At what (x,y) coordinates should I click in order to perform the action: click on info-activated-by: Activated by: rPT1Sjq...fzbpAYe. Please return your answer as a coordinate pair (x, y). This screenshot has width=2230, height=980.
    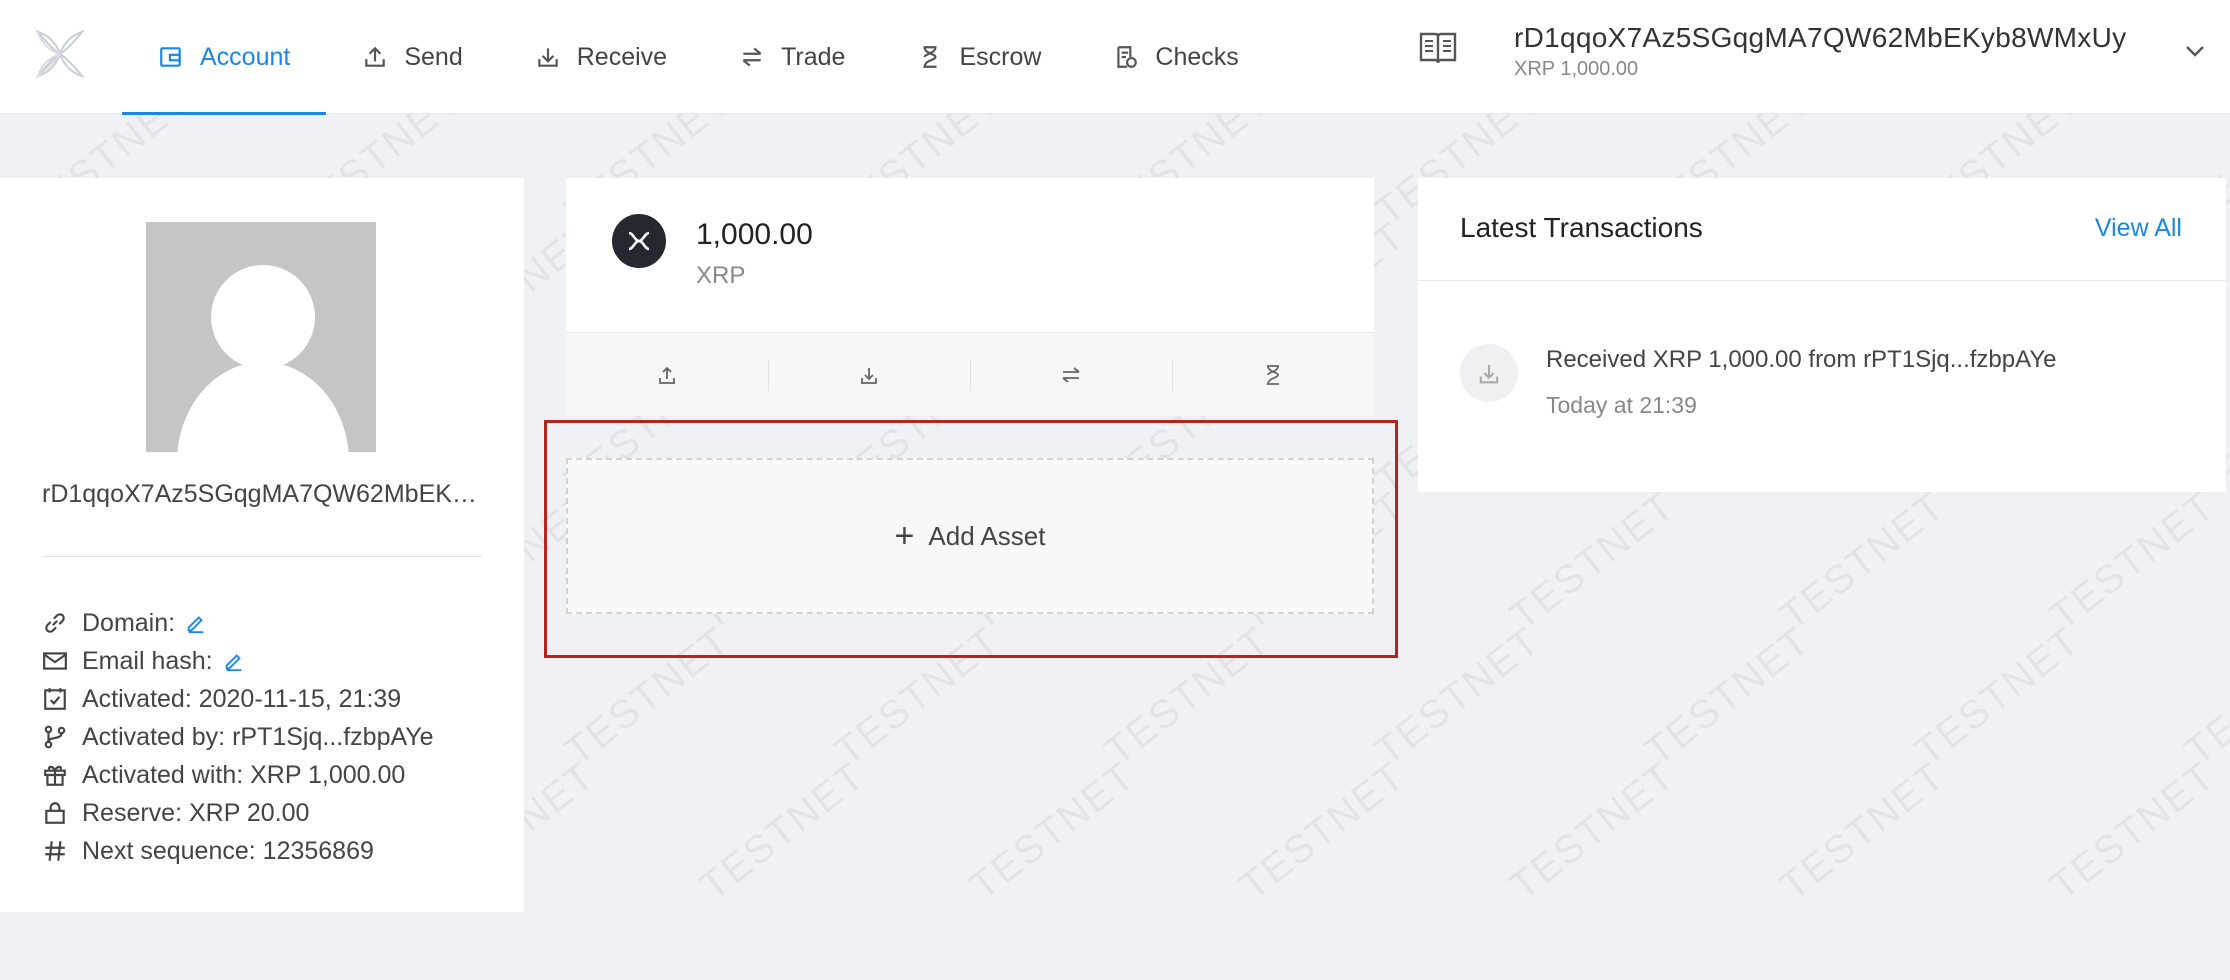
    Looking at the image, I should click on (238, 737).